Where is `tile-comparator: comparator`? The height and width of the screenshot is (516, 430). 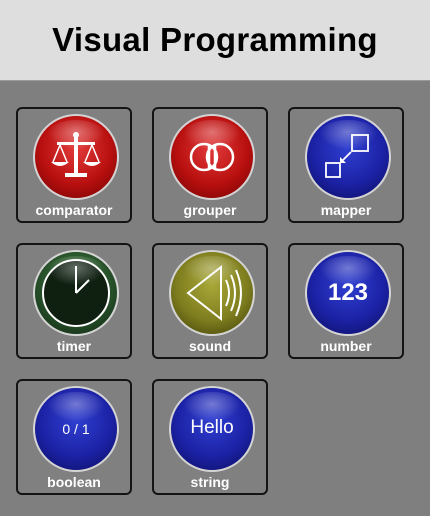
tile-comparator: comparator is located at coordinates (74, 165).